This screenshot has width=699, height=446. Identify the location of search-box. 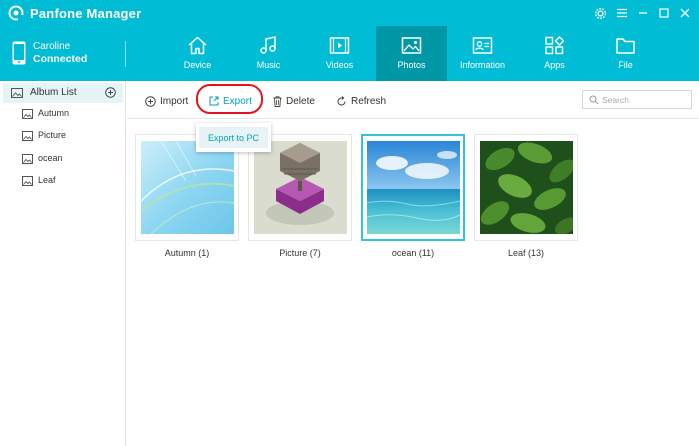
(637, 99).